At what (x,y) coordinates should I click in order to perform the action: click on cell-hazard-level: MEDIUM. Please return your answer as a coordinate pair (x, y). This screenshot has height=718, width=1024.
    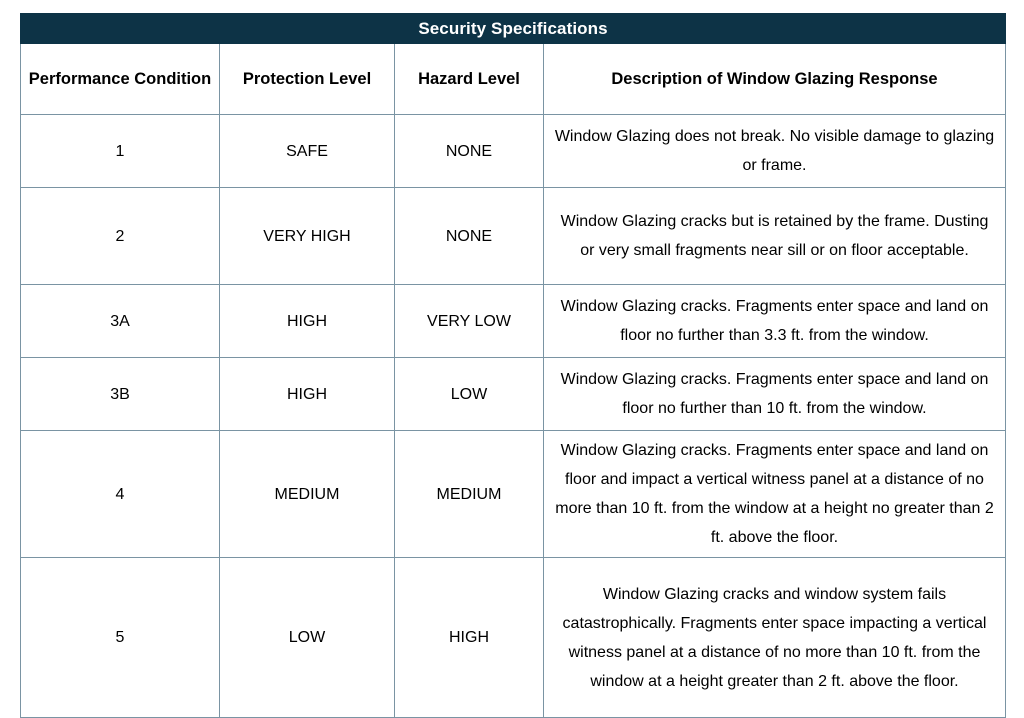
    Looking at the image, I should click on (469, 494).